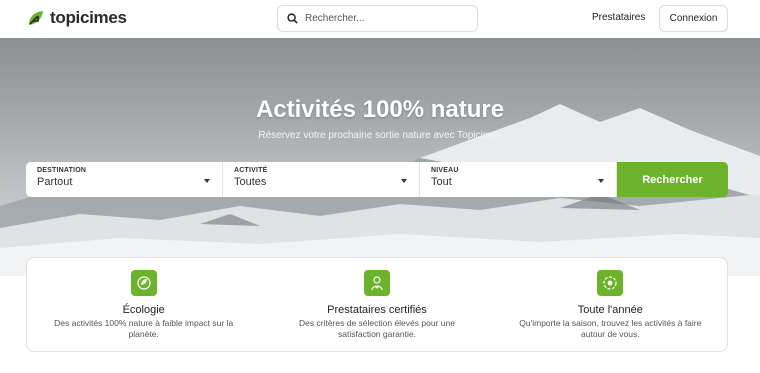  What do you see at coordinates (250, 182) in the screenshot?
I see `activity-value: Toutes` at bounding box center [250, 182].